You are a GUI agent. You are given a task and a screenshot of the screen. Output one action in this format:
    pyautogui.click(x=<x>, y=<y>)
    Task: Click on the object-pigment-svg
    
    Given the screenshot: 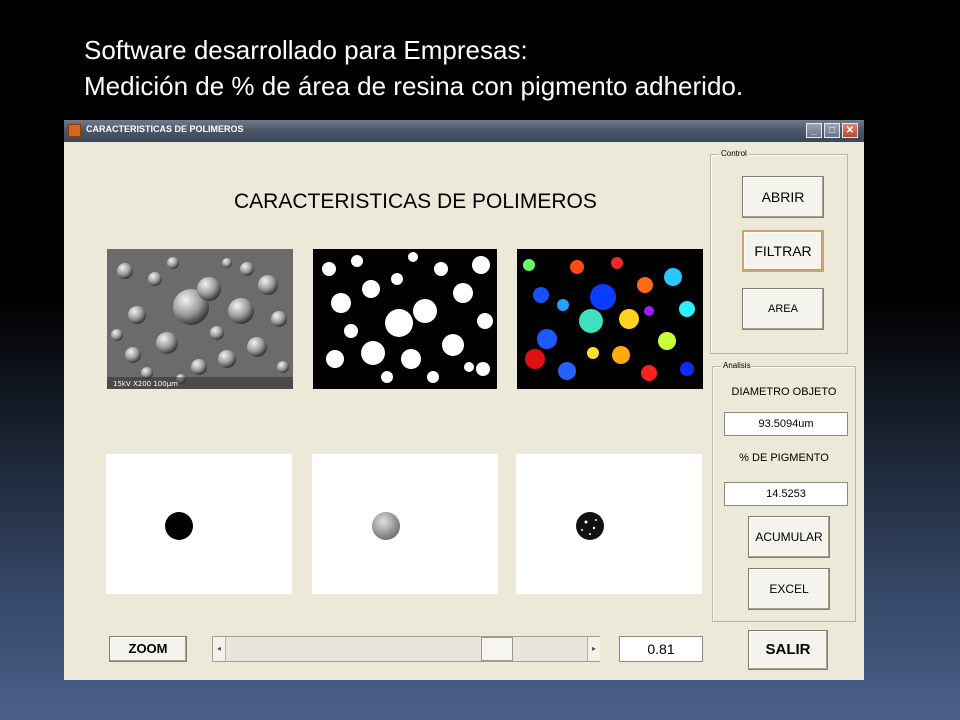 What is the action you would take?
    pyautogui.click(x=590, y=526)
    